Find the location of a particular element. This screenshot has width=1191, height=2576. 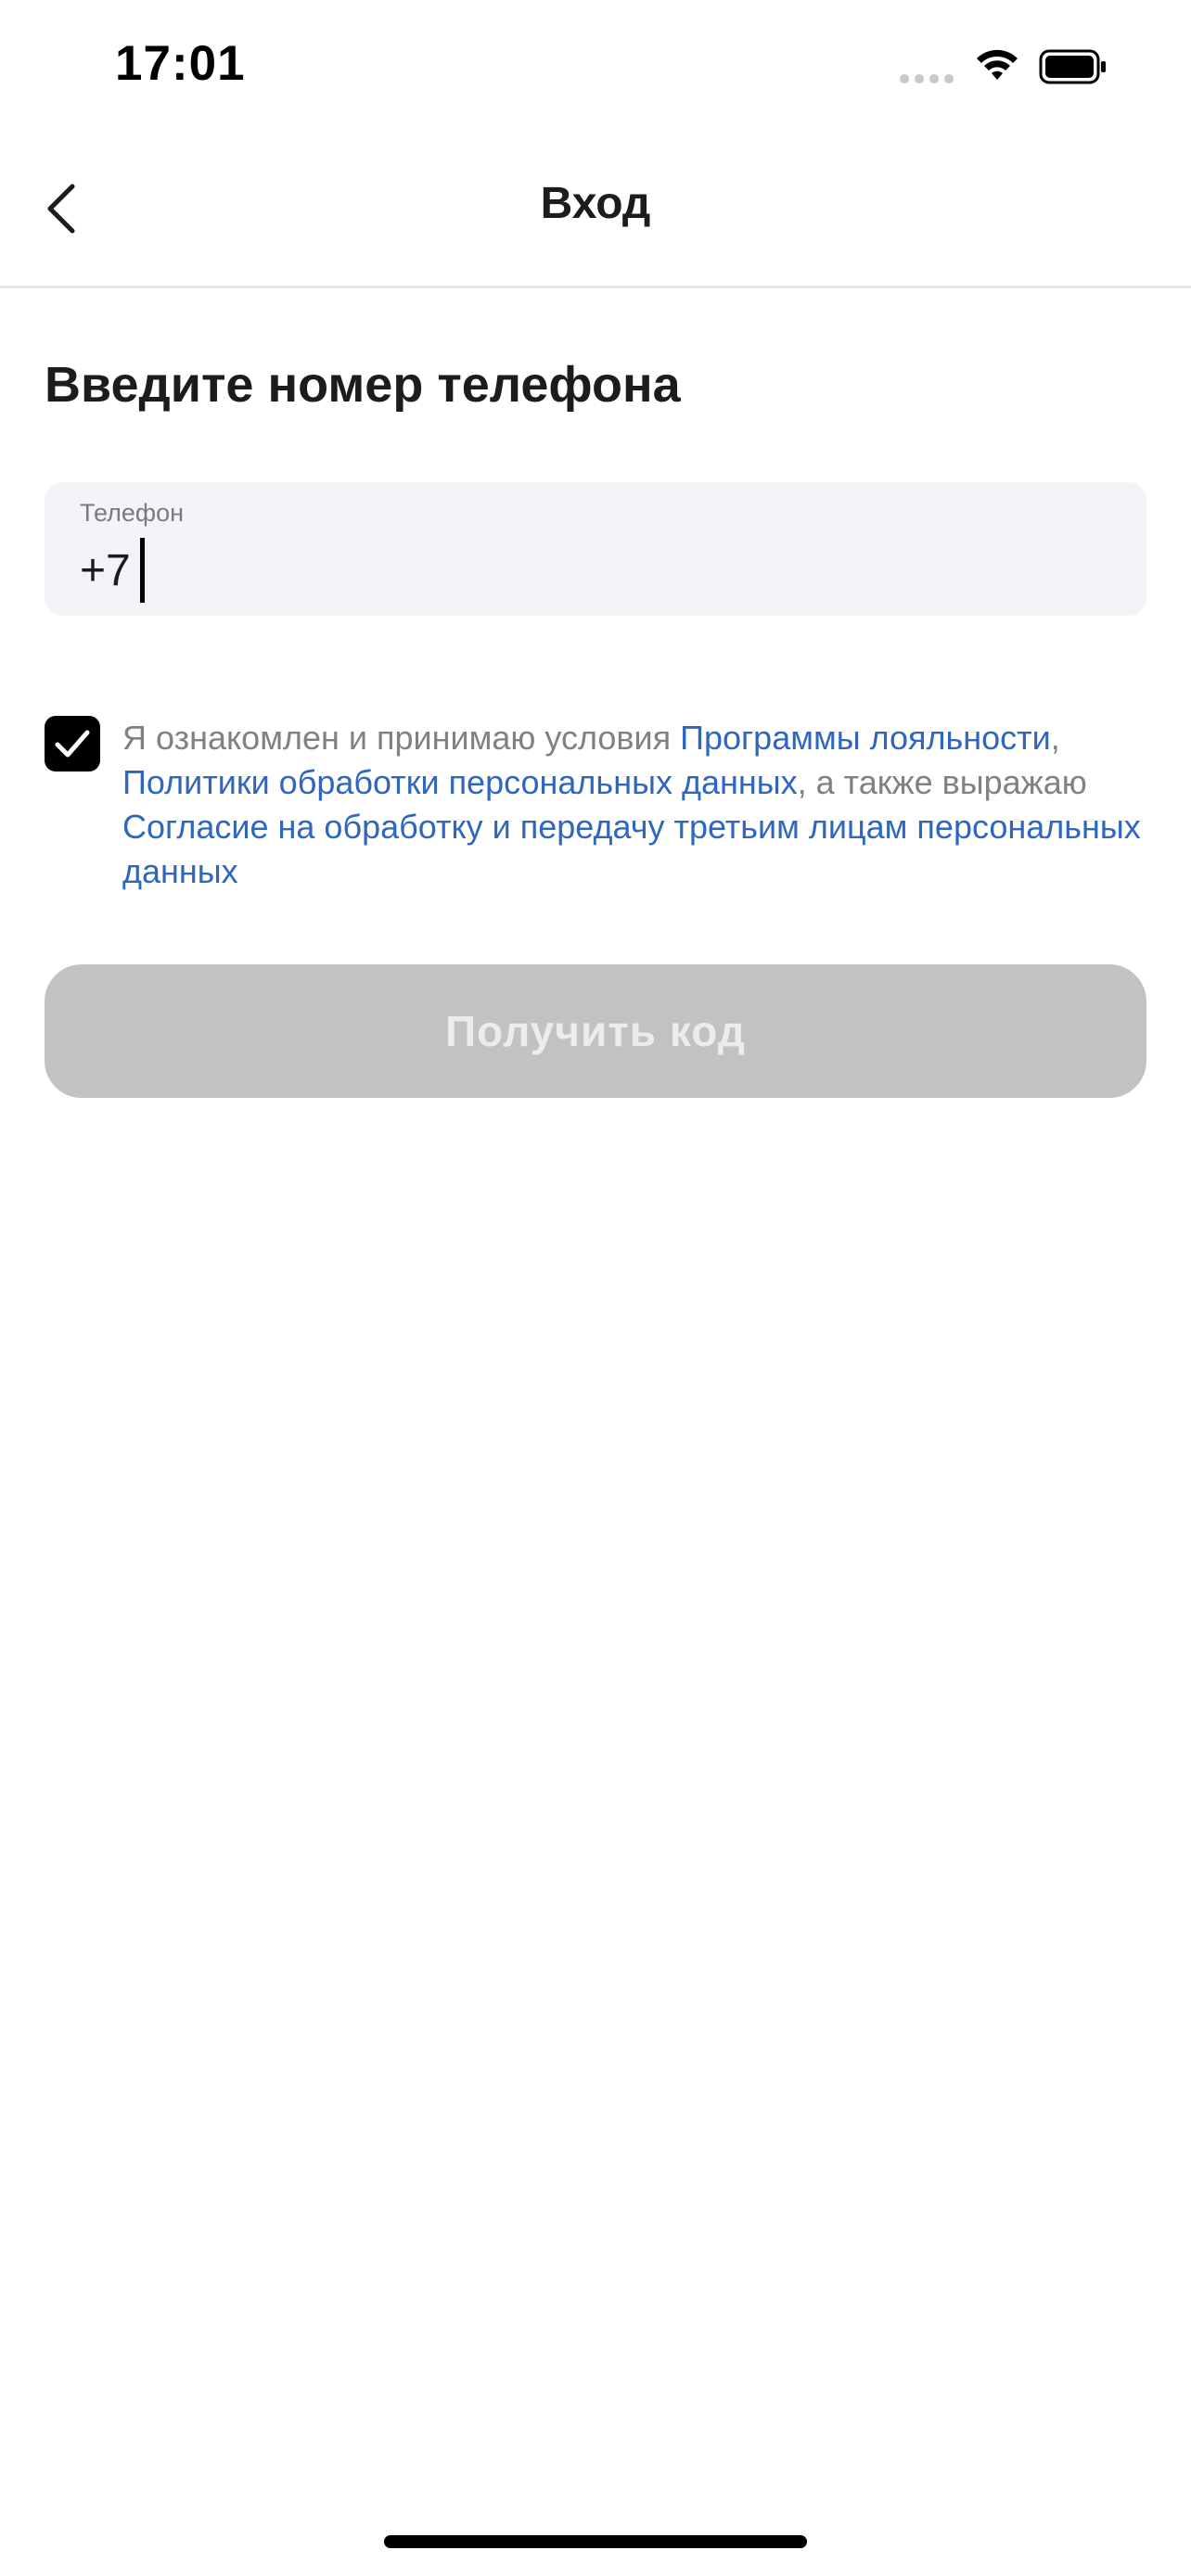

status-bar: 17:01 is located at coordinates (595, 65).